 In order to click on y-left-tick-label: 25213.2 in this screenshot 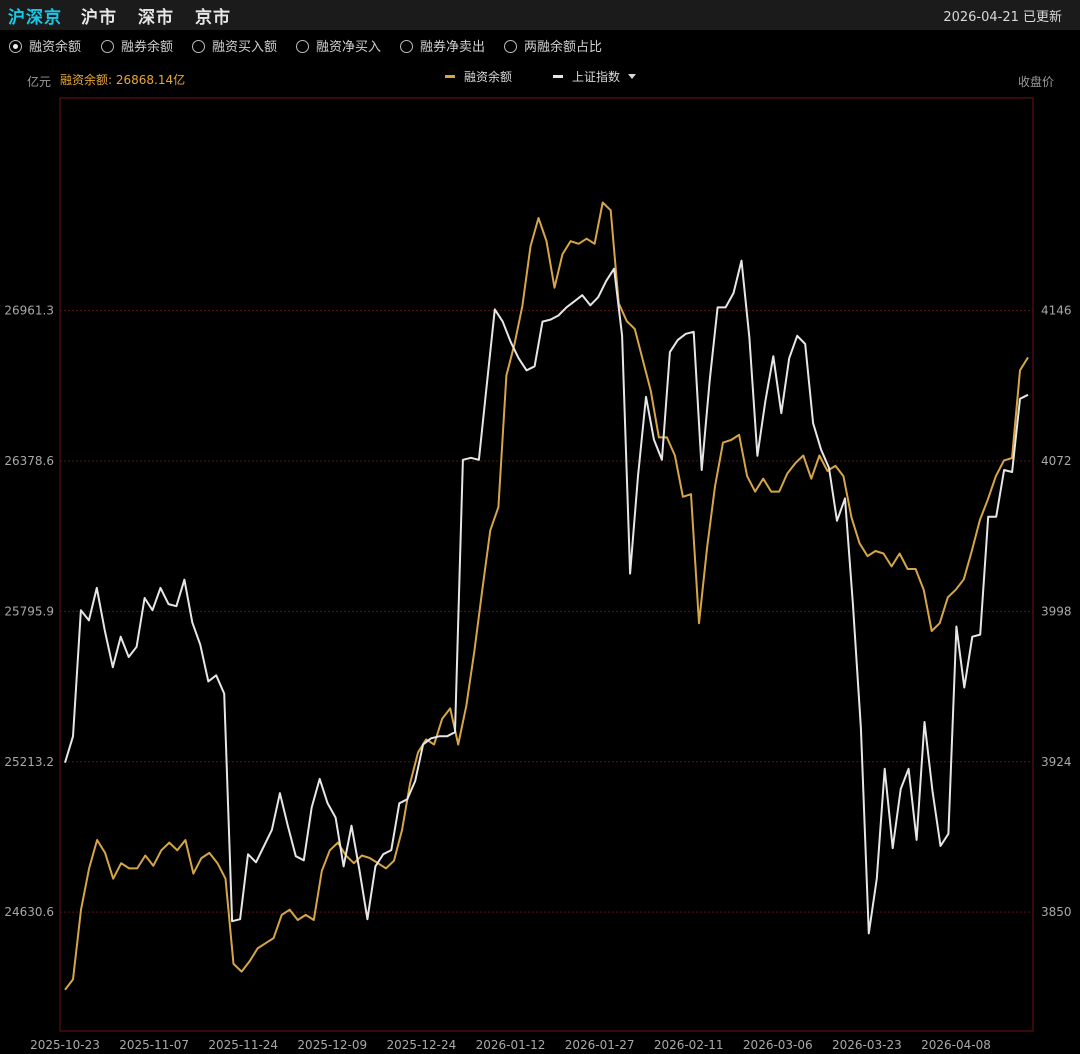, I will do `click(29, 762)`.